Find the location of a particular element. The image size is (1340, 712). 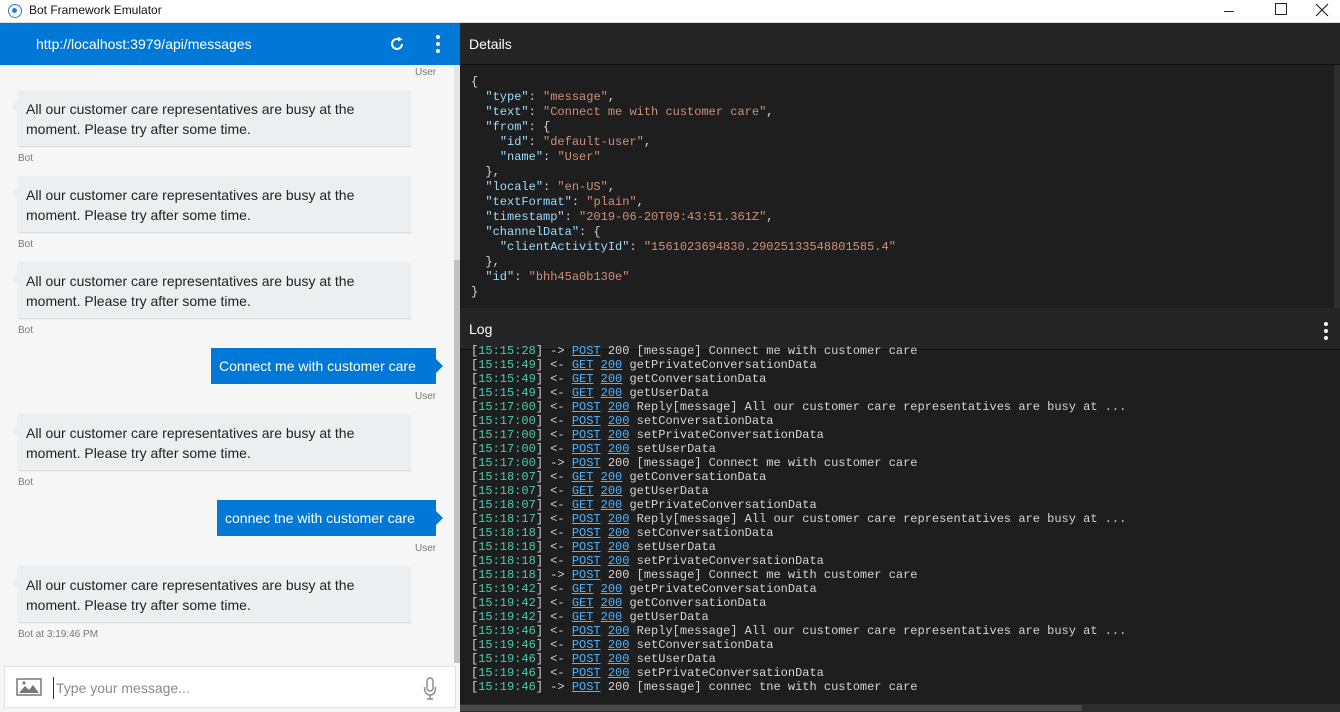

json-id-value: bhh45a0b130e is located at coordinates (579, 277).